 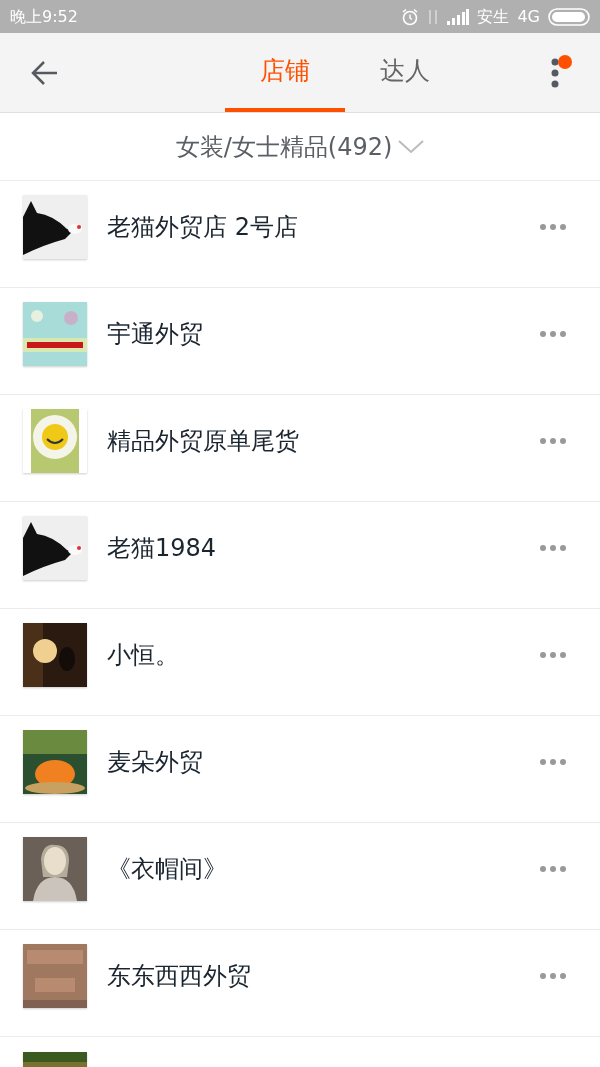 I want to click on tab: 达人, so click(x=405, y=72).